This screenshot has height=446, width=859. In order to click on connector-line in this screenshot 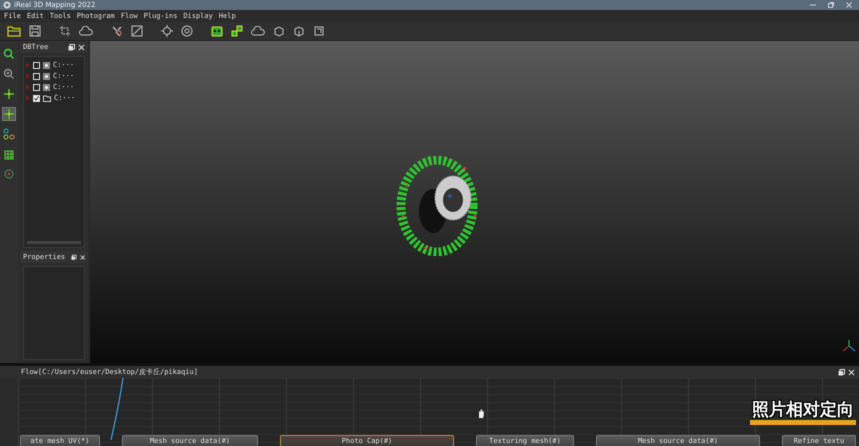, I will do `click(117, 409)`.